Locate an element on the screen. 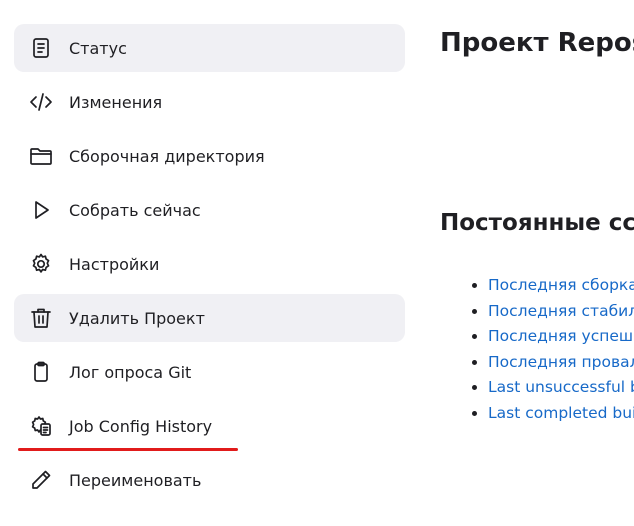  sidebar-item-changes: Изменения is located at coordinates (209, 102).